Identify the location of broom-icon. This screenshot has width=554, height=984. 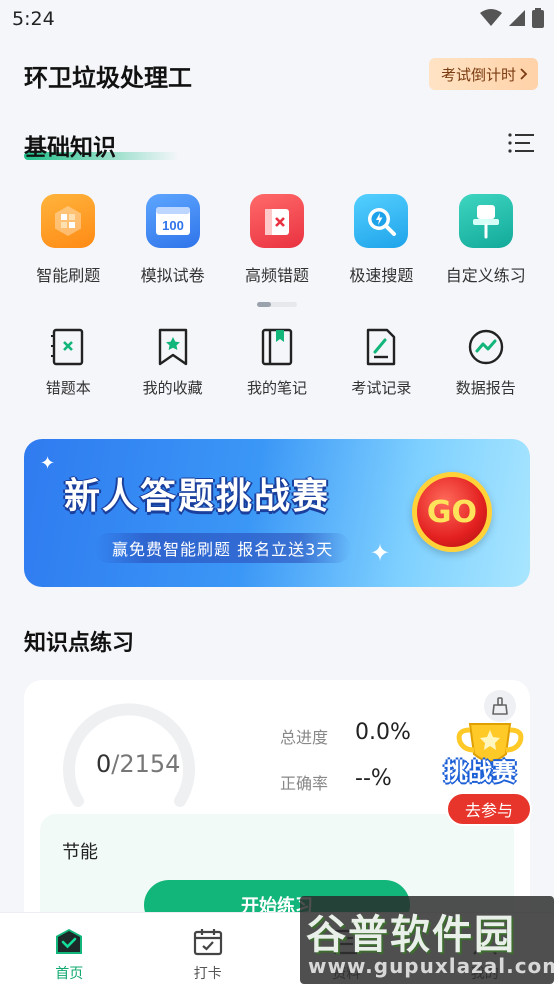
(500, 706).